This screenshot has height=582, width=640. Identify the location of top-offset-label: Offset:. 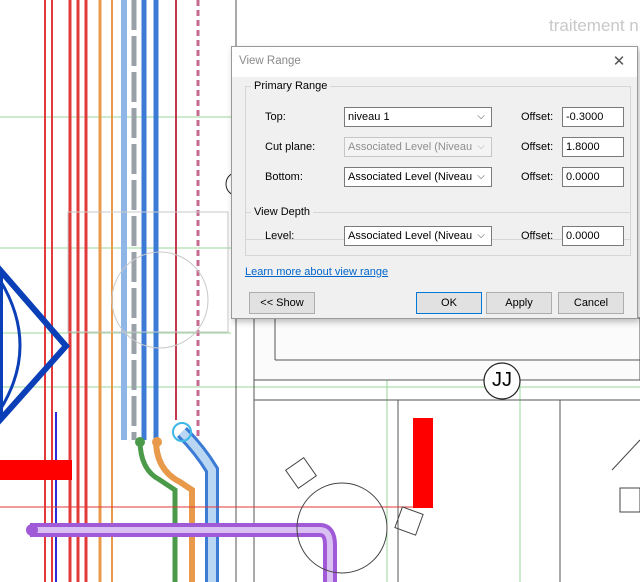
(537, 117).